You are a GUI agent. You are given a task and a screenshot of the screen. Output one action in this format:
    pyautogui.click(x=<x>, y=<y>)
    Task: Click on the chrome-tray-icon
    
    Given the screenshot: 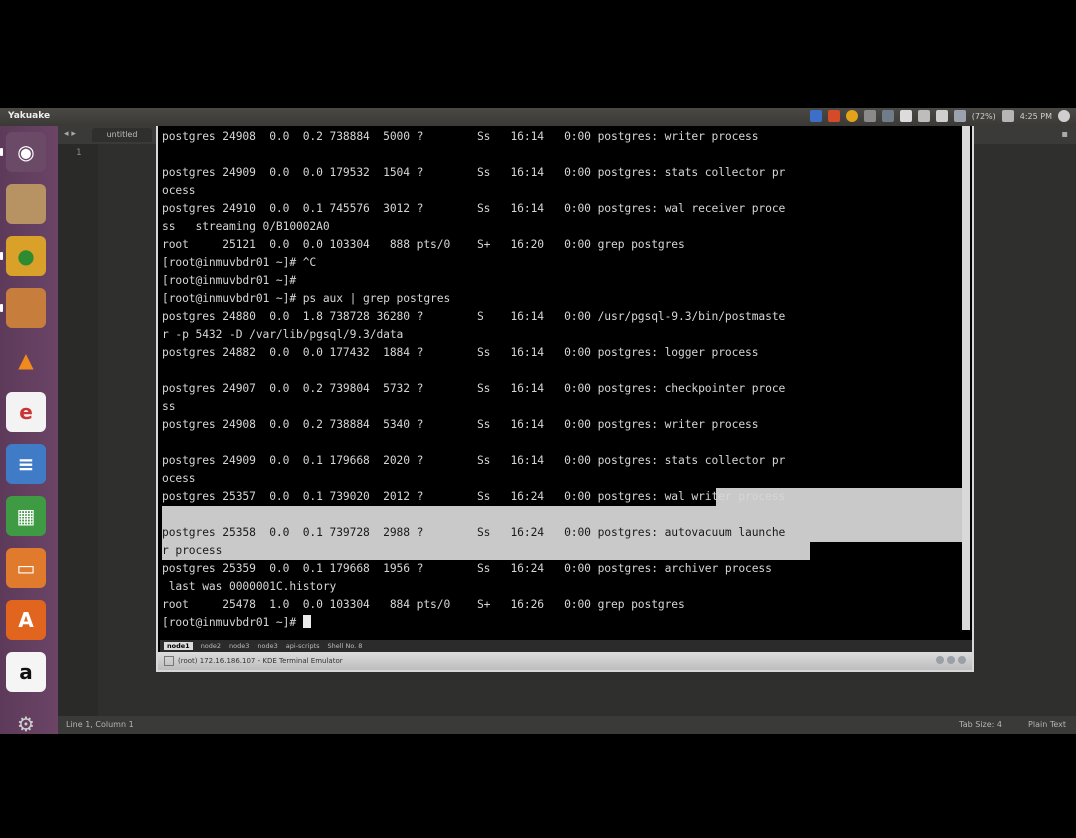 What is the action you would take?
    pyautogui.click(x=851, y=116)
    